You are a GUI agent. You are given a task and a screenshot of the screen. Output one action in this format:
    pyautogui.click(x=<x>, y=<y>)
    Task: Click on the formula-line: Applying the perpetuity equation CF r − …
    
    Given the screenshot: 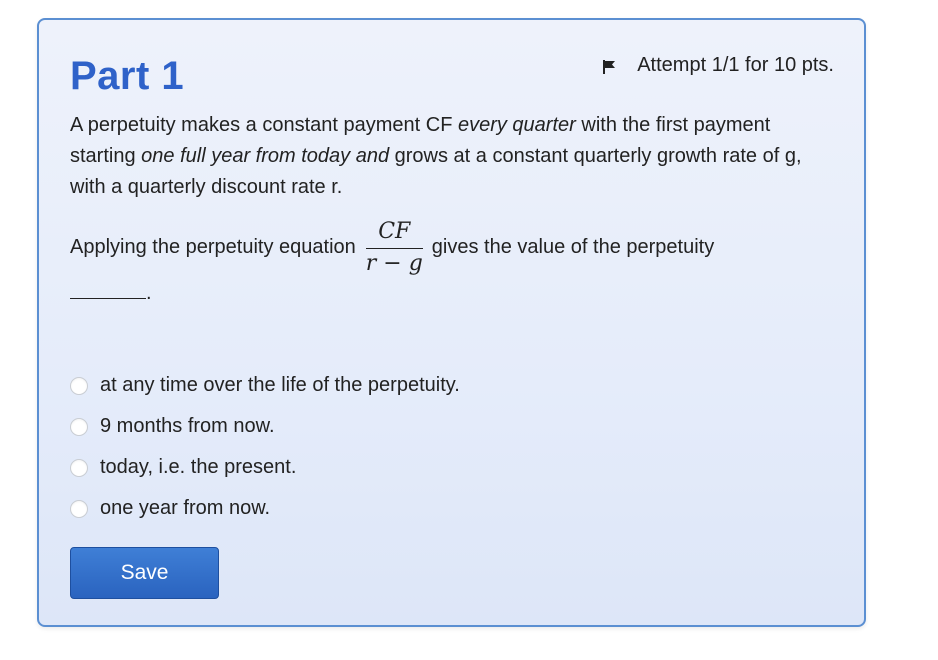 What is the action you would take?
    pyautogui.click(x=455, y=247)
    